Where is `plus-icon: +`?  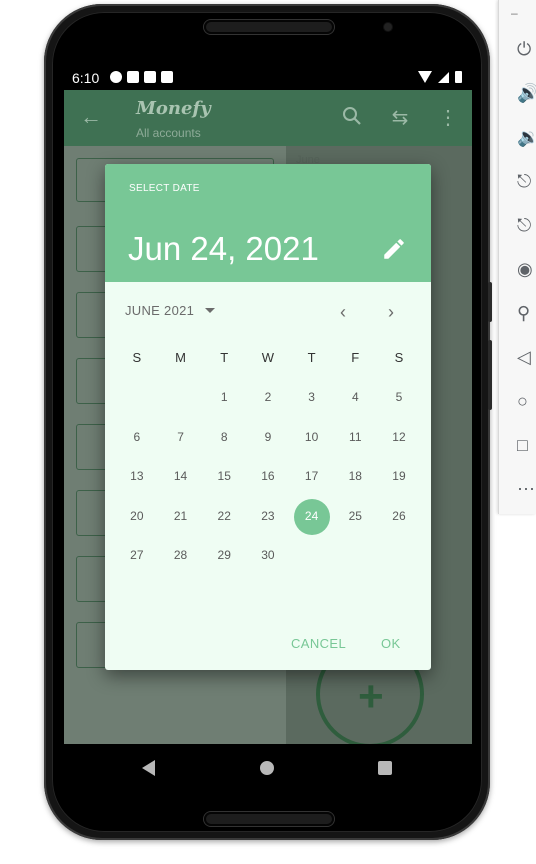
plus-icon: + is located at coordinates (371, 696).